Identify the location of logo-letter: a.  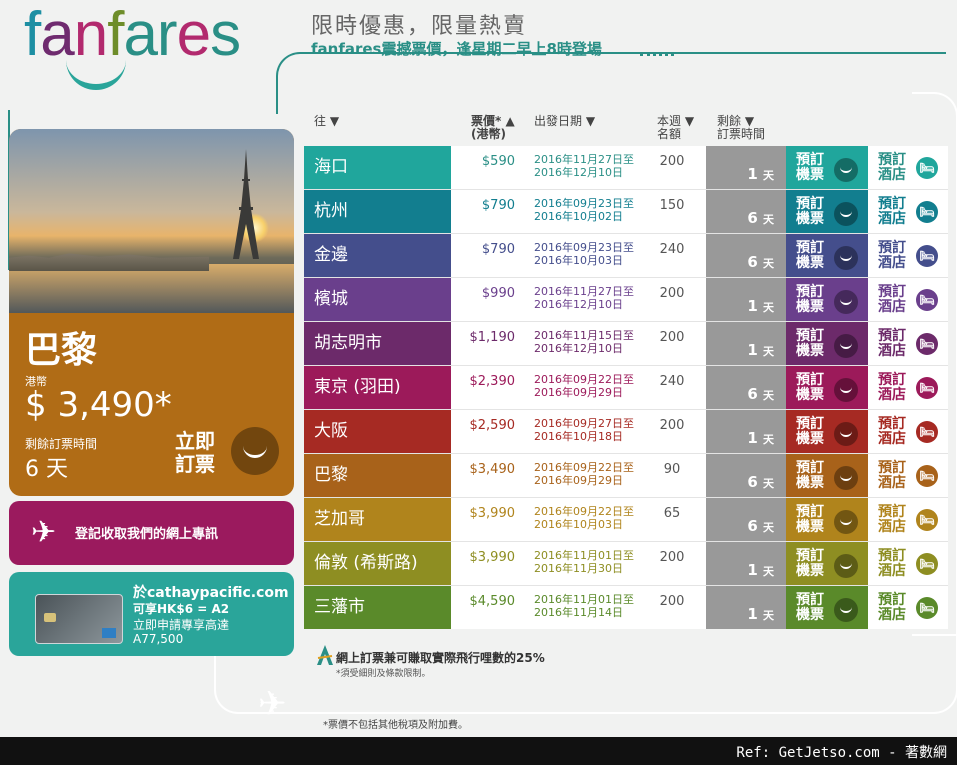
(140, 34).